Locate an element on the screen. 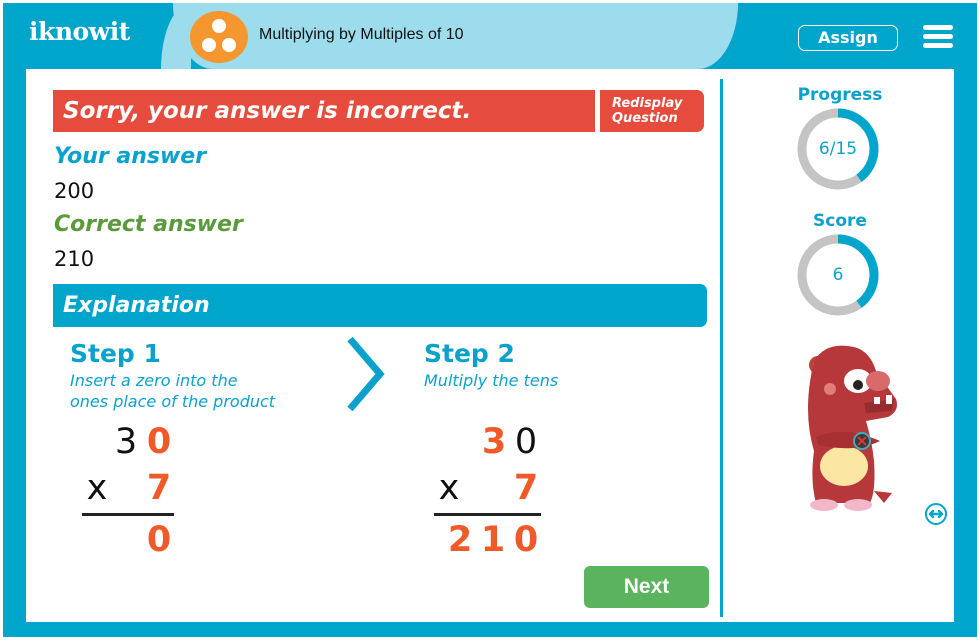  explanation-header: Explanation is located at coordinates (380, 305).